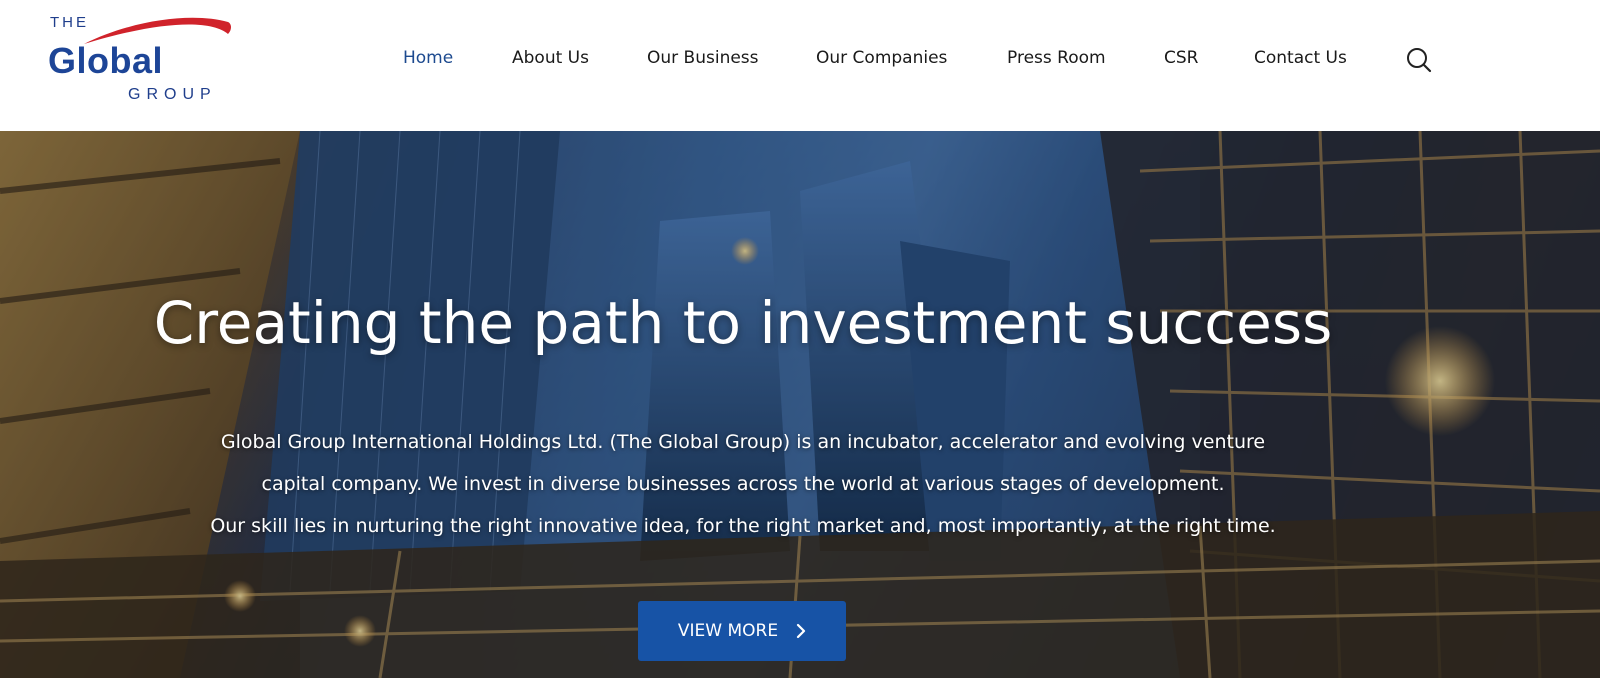  I want to click on global-group-logo: THE Global GROUP, so click(149, 62).